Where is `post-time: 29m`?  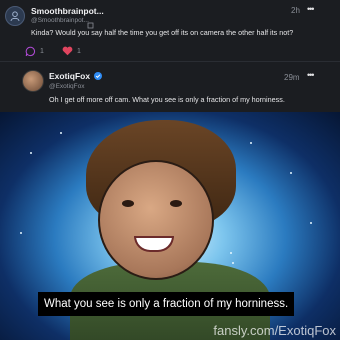 post-time: 29m is located at coordinates (292, 77).